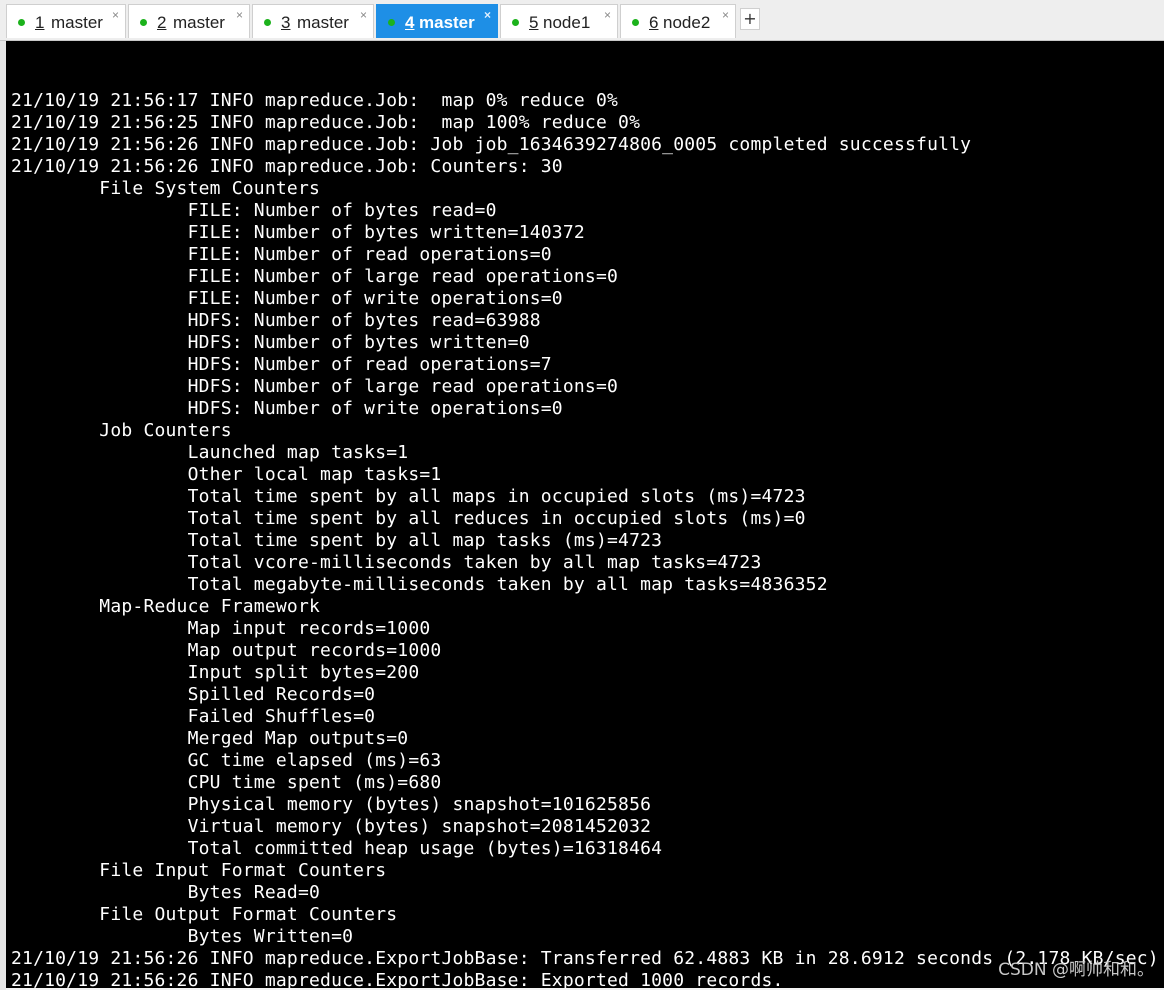 The height and width of the screenshot is (990, 1164). Describe the element at coordinates (226, 760) in the screenshot. I see `terminal-line: GC time elapsed (ms)=63` at that location.